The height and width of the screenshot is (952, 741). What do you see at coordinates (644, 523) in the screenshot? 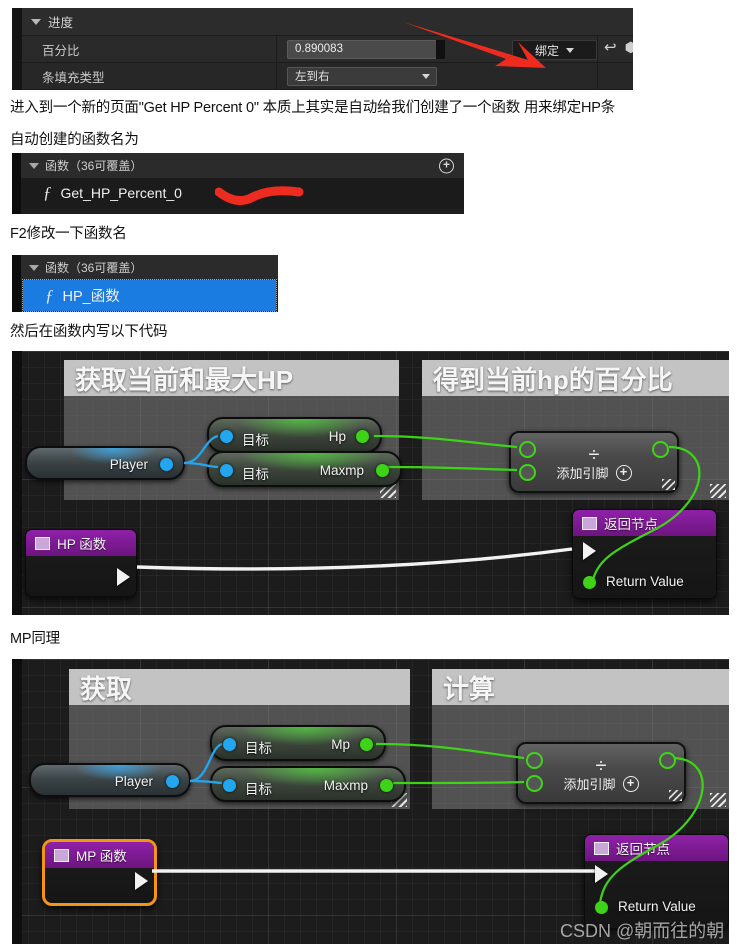
I see `return-node-hp-header: 返回节点` at bounding box center [644, 523].